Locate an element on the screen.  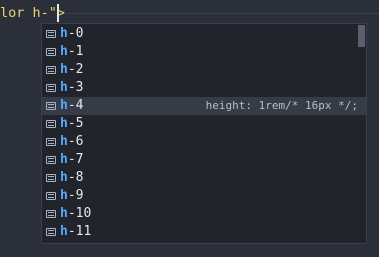
suggestion-label: h-4 is located at coordinates (72, 105).